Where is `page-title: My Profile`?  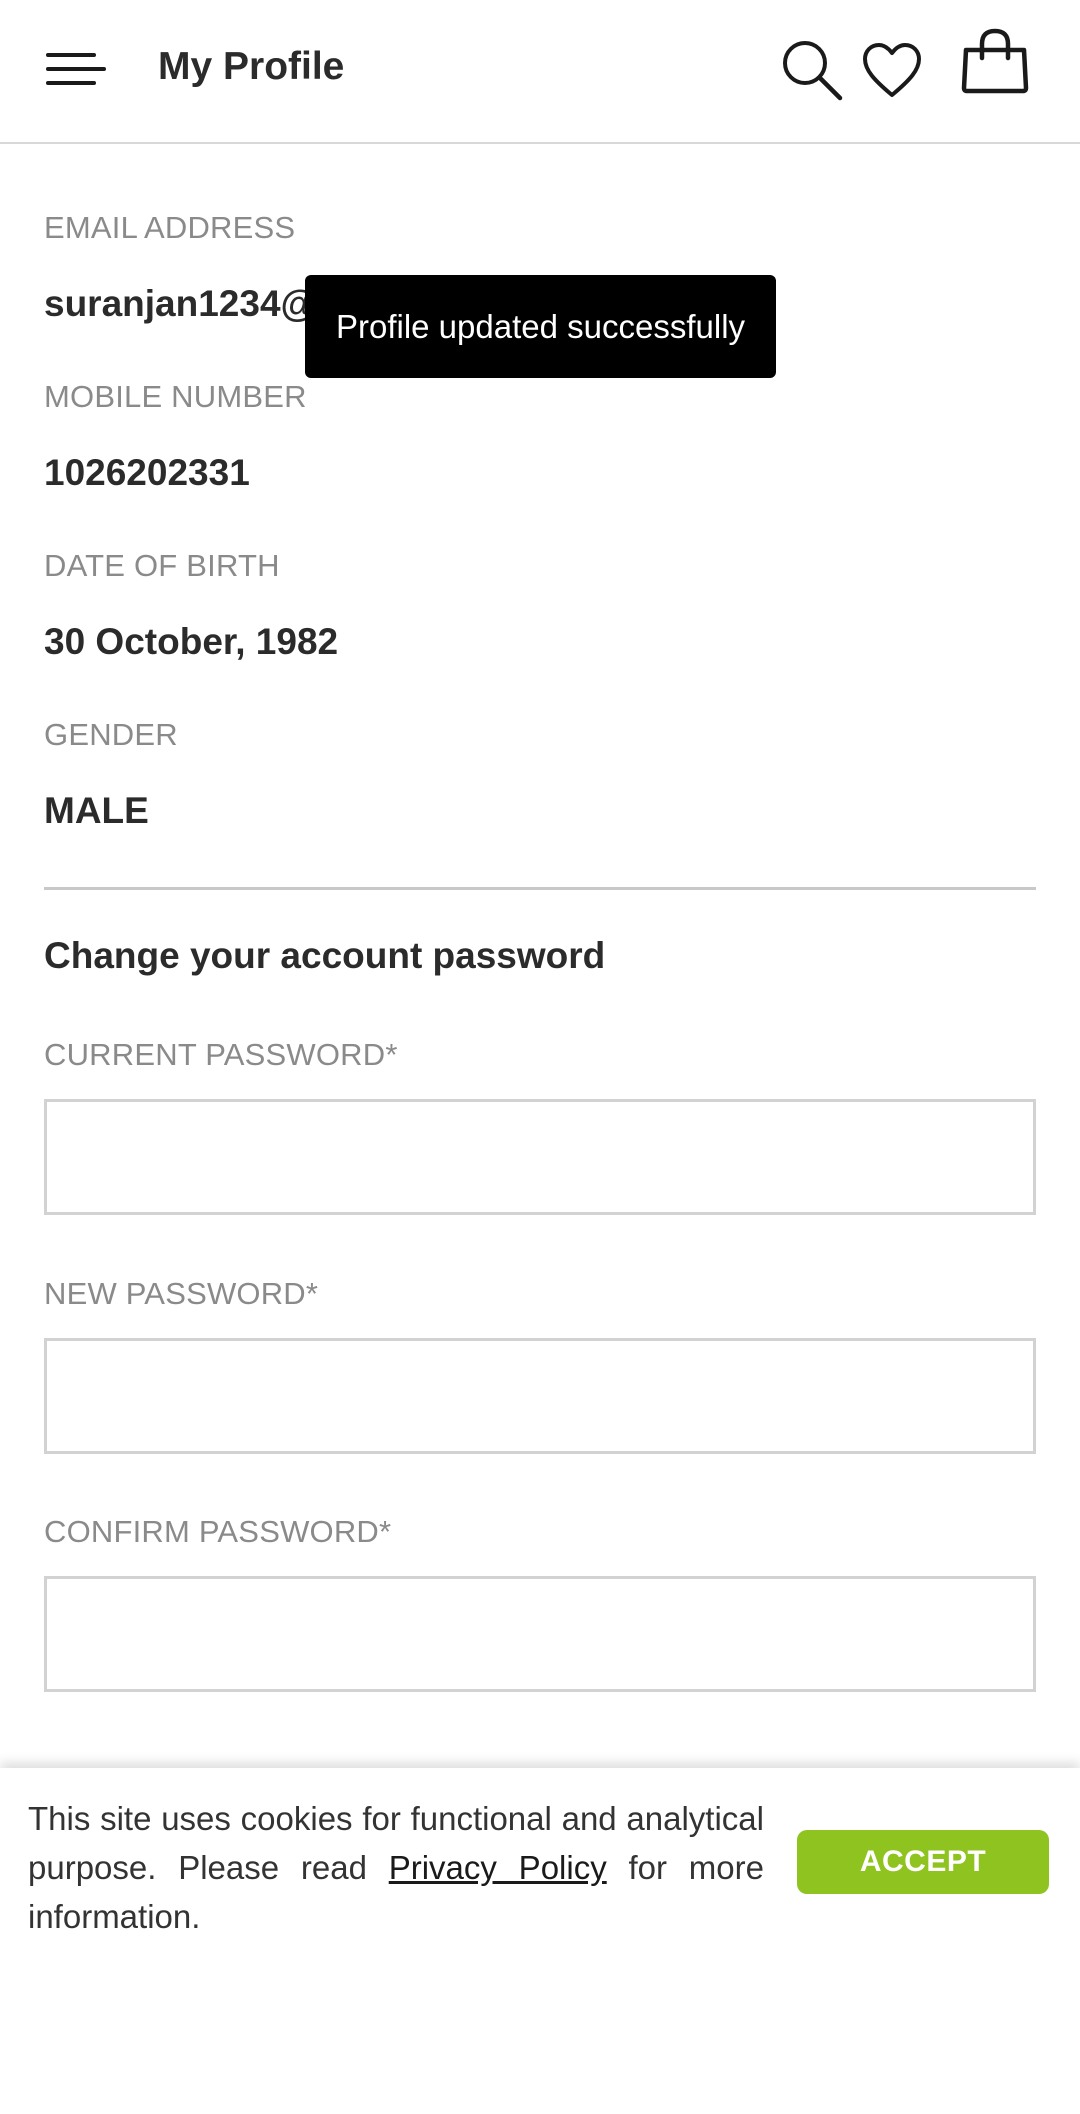 page-title: My Profile is located at coordinates (251, 66).